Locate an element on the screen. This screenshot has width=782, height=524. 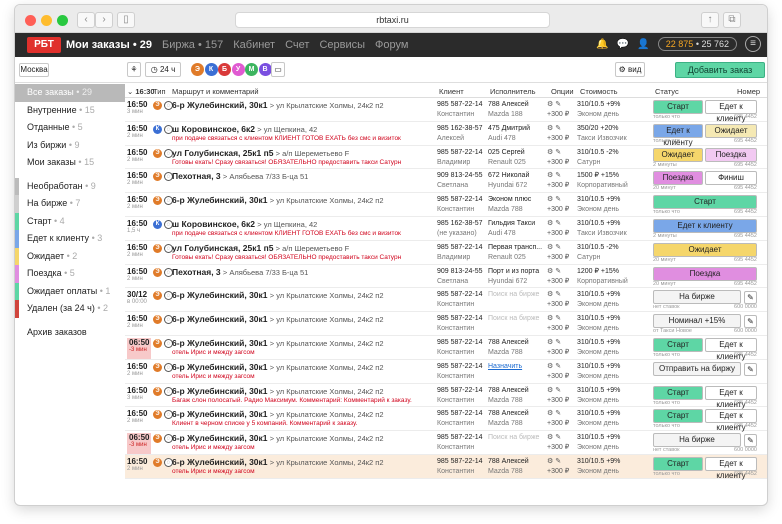
sidebar-item: Необработан • 9 is located at coordinates (70, 186).